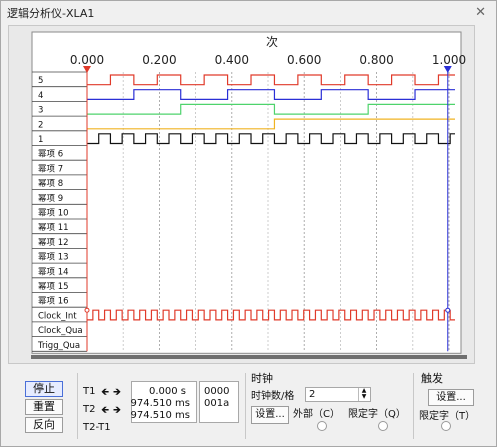 The image size is (497, 447). Describe the element at coordinates (273, 396) in the screenshot. I see `clock-per-div-label: 时钟数/格` at that location.